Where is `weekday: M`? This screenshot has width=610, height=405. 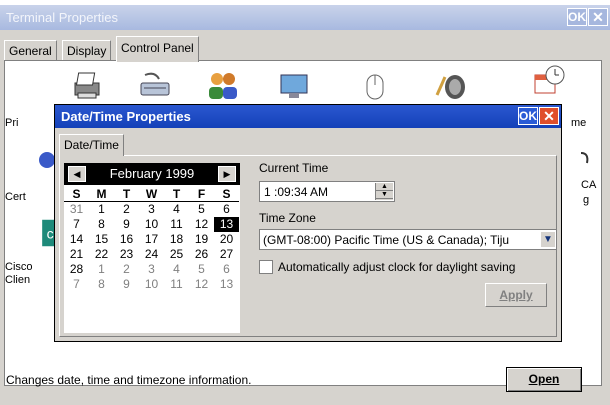
weekday: M is located at coordinates (101, 194).